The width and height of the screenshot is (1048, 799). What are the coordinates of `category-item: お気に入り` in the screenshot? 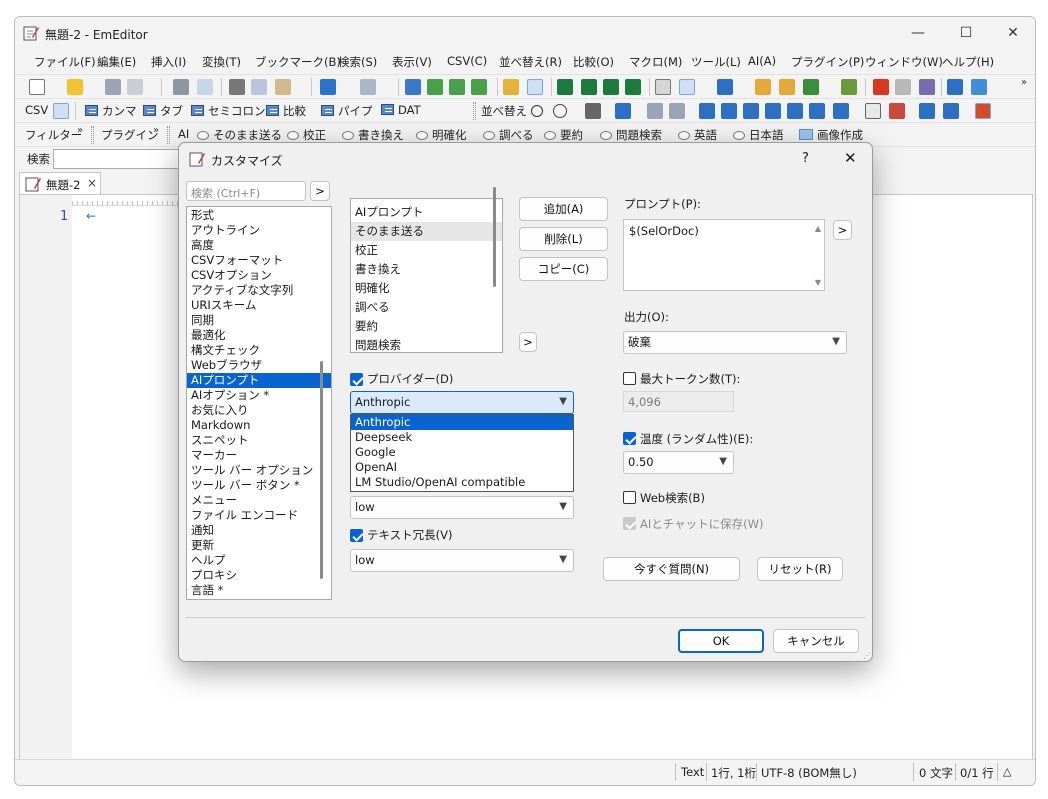 It's located at (259, 410).